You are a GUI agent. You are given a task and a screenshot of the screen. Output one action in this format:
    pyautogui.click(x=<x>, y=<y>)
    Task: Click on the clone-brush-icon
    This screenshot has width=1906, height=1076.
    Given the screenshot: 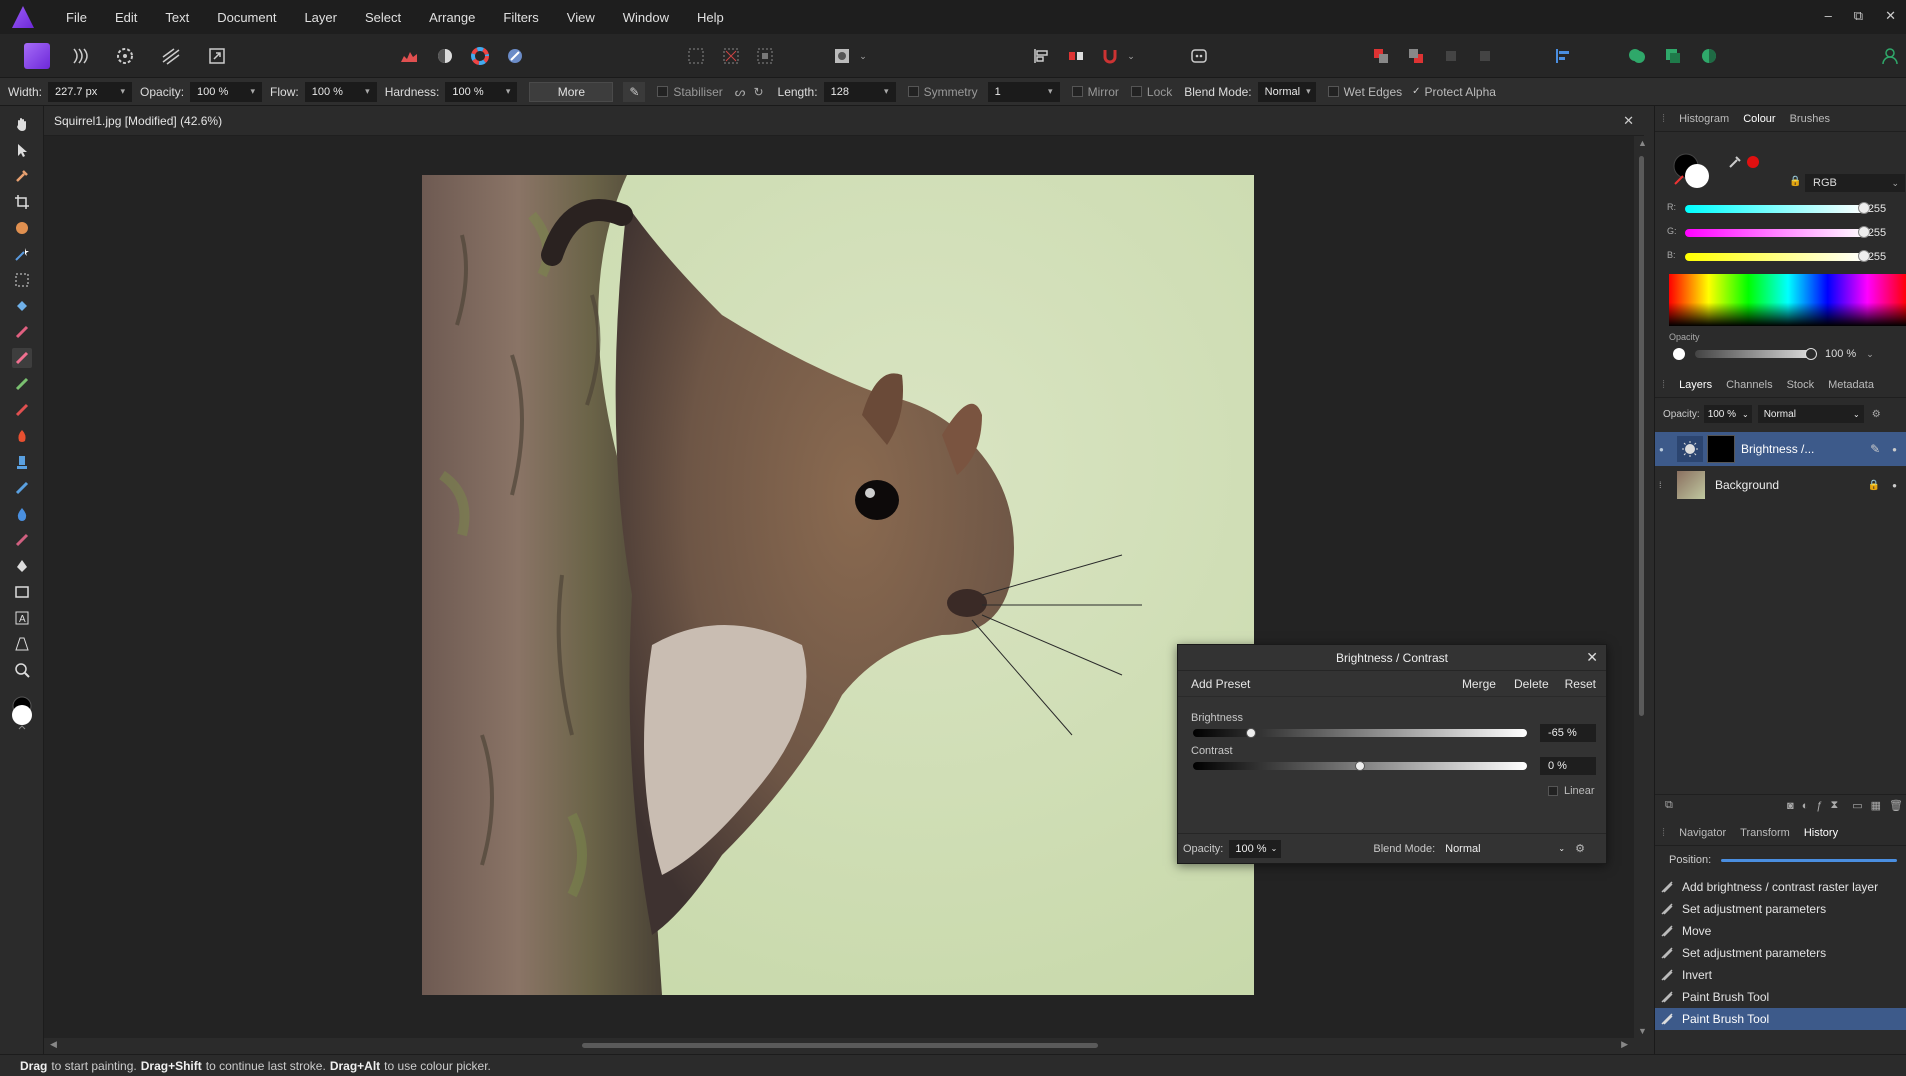 What is the action you would take?
    pyautogui.click(x=22, y=384)
    